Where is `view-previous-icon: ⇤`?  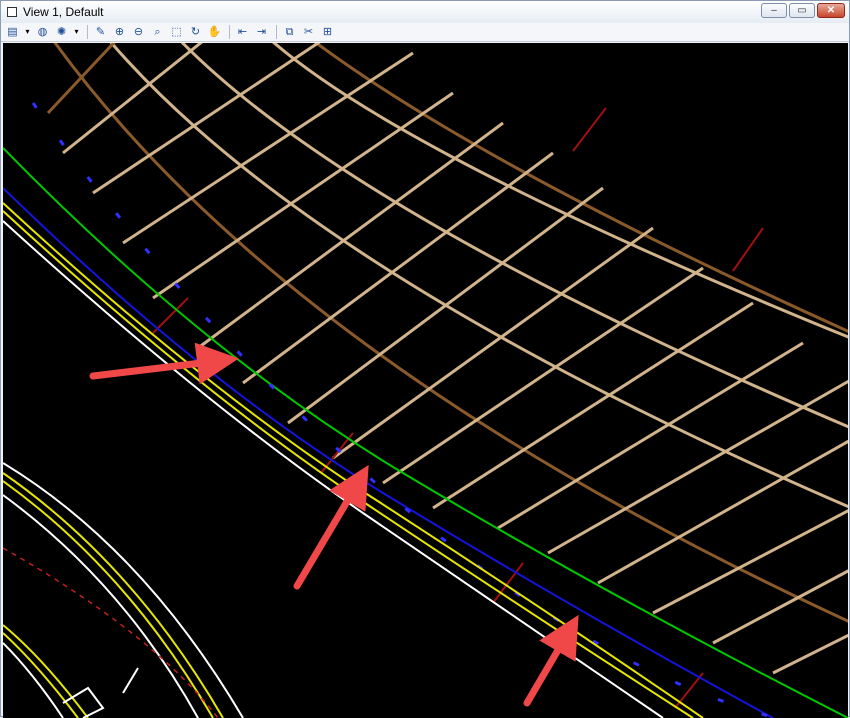
view-previous-icon: ⇤ is located at coordinates (242, 32).